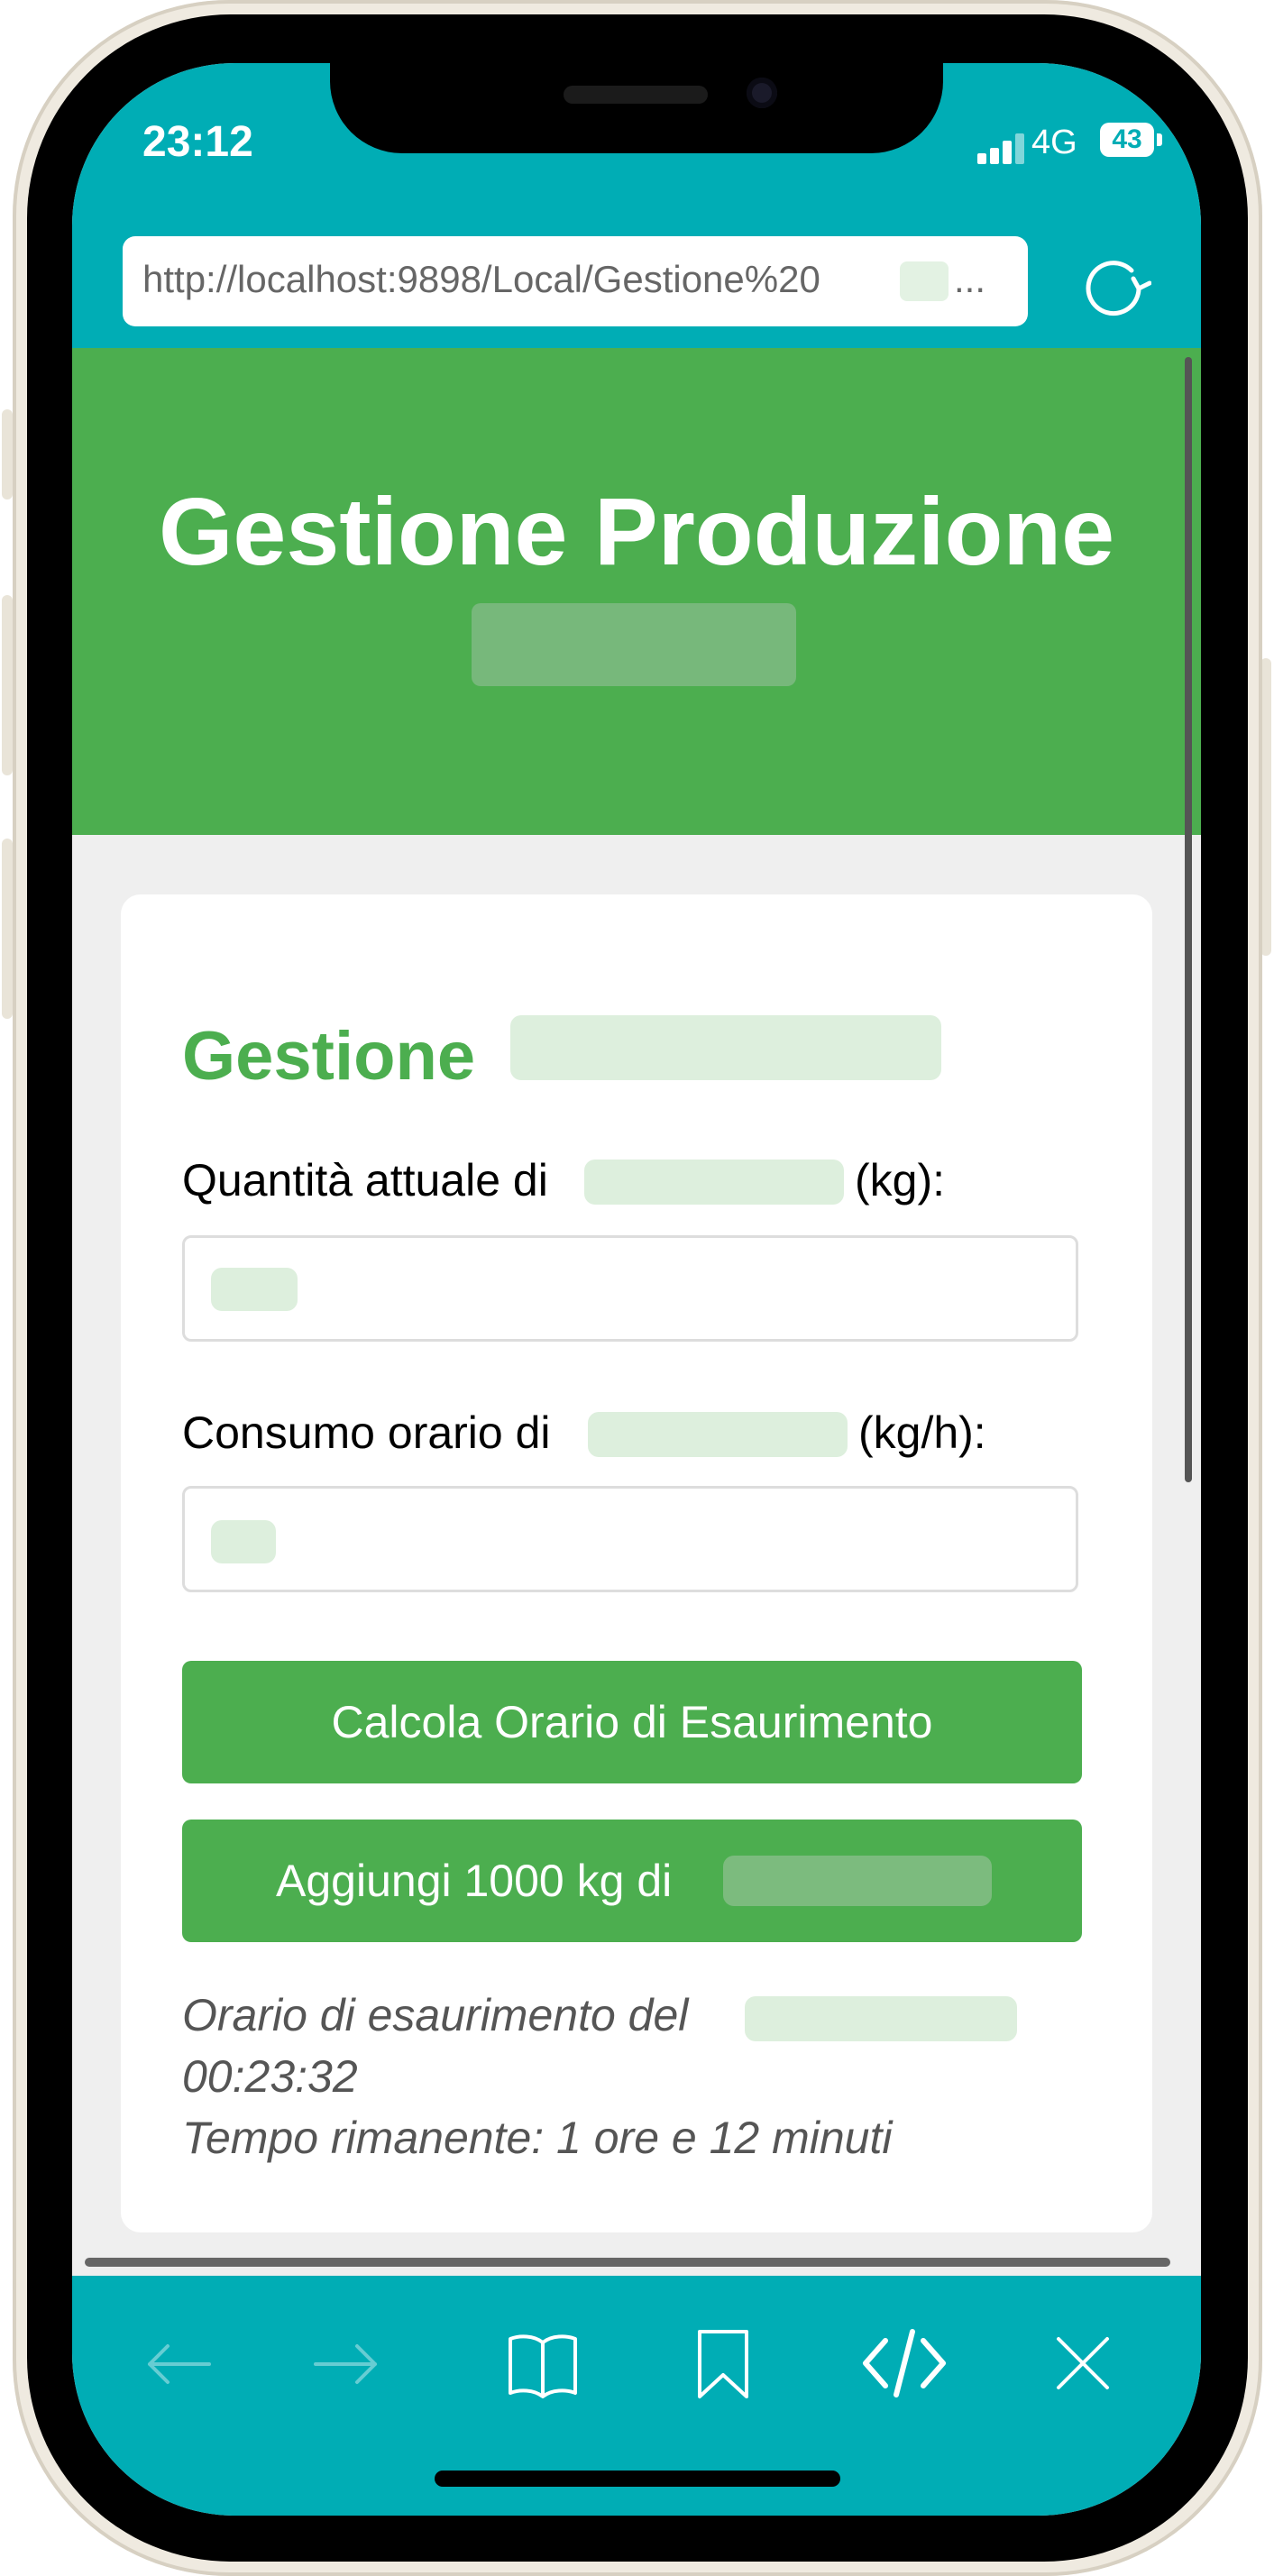 The height and width of the screenshot is (2576, 1274). I want to click on redacted-subtitle, so click(634, 644).